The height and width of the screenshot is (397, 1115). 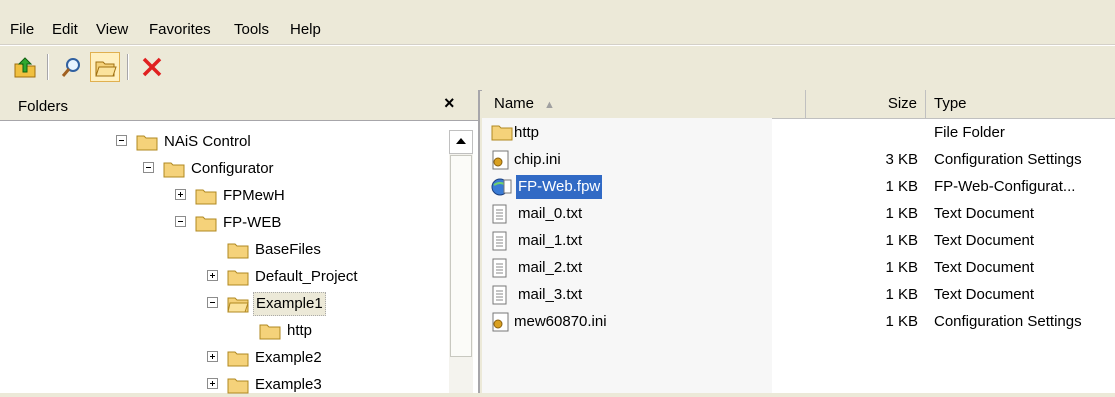 I want to click on file-name: mail_1.txt, so click(x=550, y=240).